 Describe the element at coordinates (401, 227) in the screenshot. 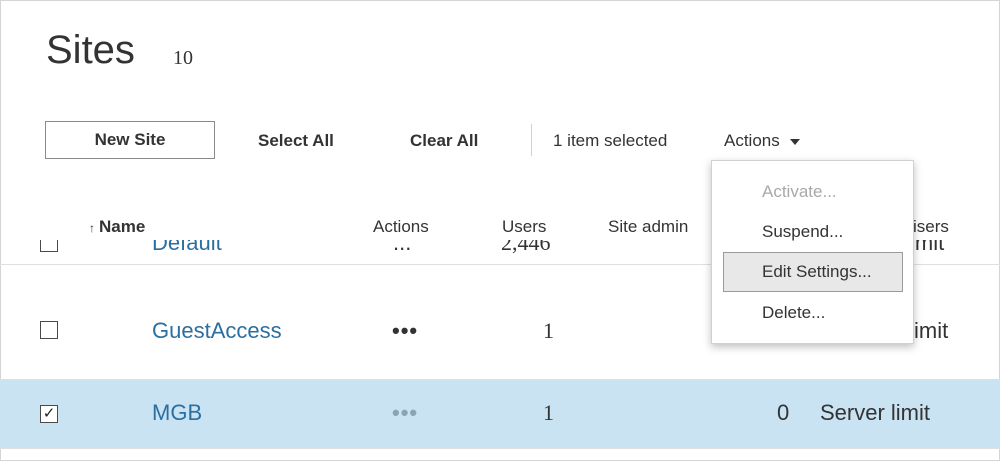

I see `column-header-actions: Actions` at that location.